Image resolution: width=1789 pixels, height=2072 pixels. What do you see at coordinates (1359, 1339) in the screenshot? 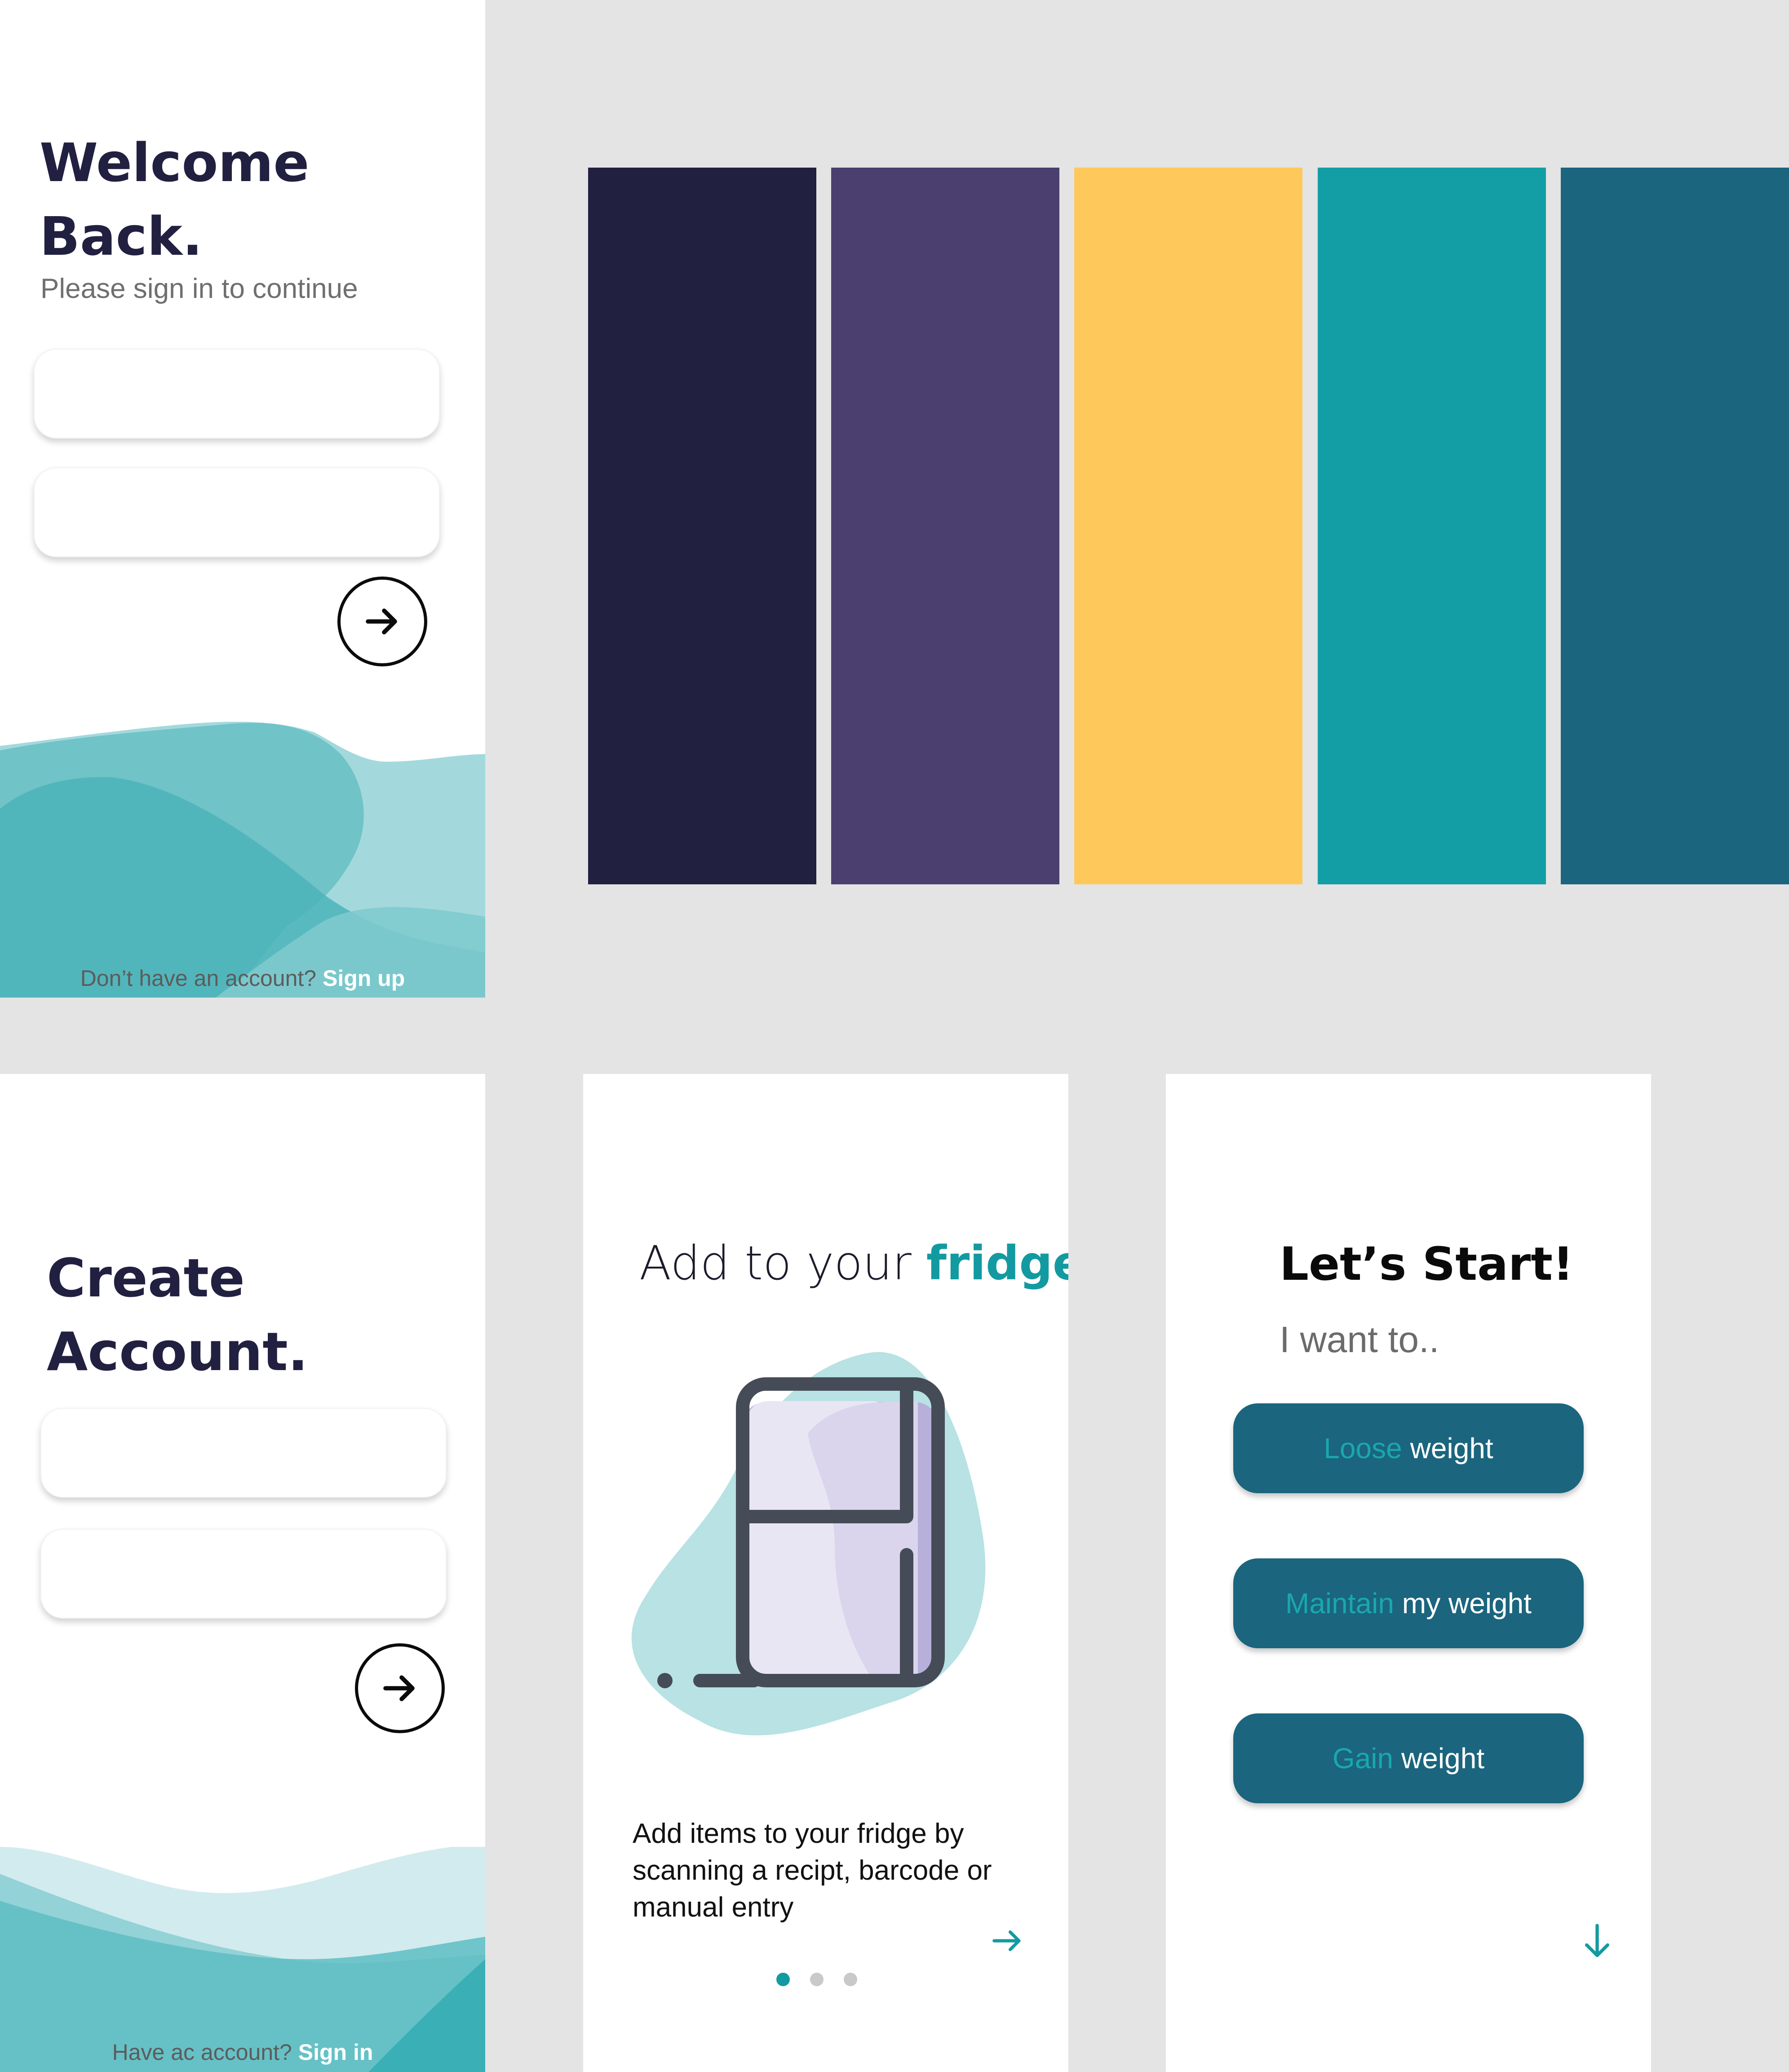
I see `page-subtitle: I want to..` at bounding box center [1359, 1339].